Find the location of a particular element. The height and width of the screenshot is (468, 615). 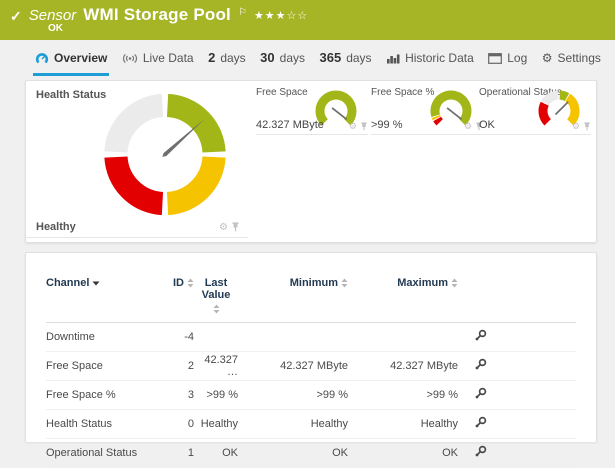

column-header-maximum: Maximum is located at coordinates (403, 283).